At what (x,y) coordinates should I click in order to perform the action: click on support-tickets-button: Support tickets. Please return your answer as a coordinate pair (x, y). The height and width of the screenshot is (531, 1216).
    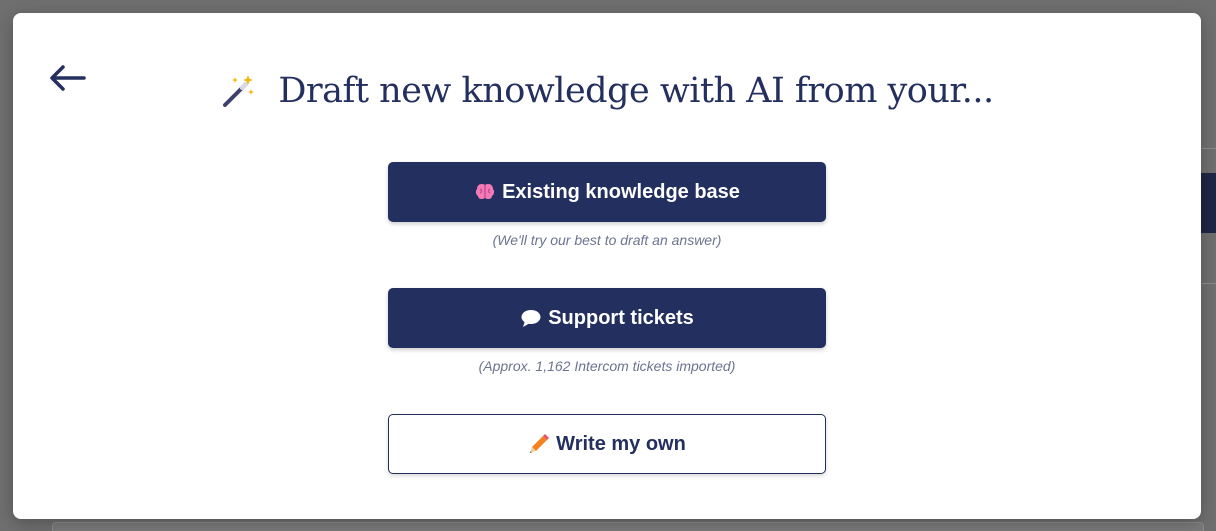
    Looking at the image, I should click on (607, 318).